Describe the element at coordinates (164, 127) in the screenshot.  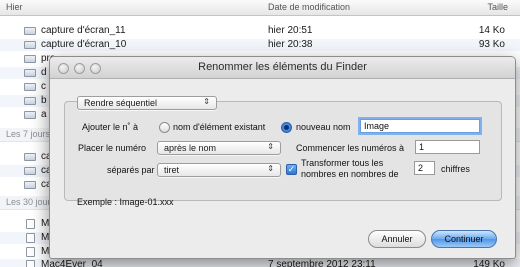
I see `radio-existing-name` at that location.